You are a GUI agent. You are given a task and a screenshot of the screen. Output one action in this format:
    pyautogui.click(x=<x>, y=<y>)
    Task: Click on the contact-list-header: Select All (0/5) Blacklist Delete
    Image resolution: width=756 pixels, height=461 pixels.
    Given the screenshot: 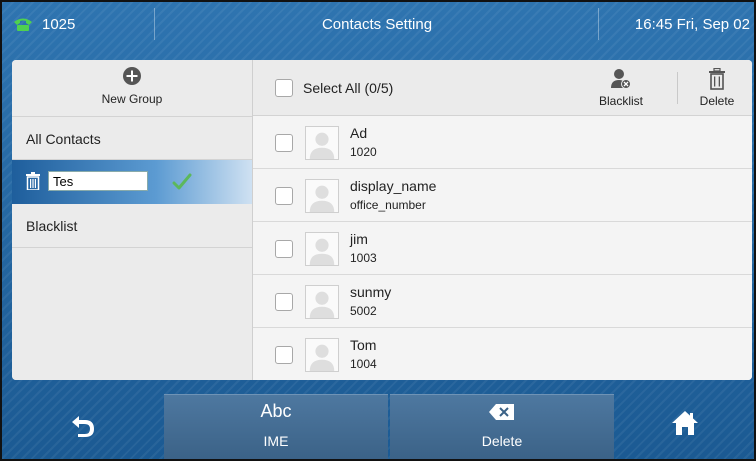 What is the action you would take?
    pyautogui.click(x=502, y=88)
    